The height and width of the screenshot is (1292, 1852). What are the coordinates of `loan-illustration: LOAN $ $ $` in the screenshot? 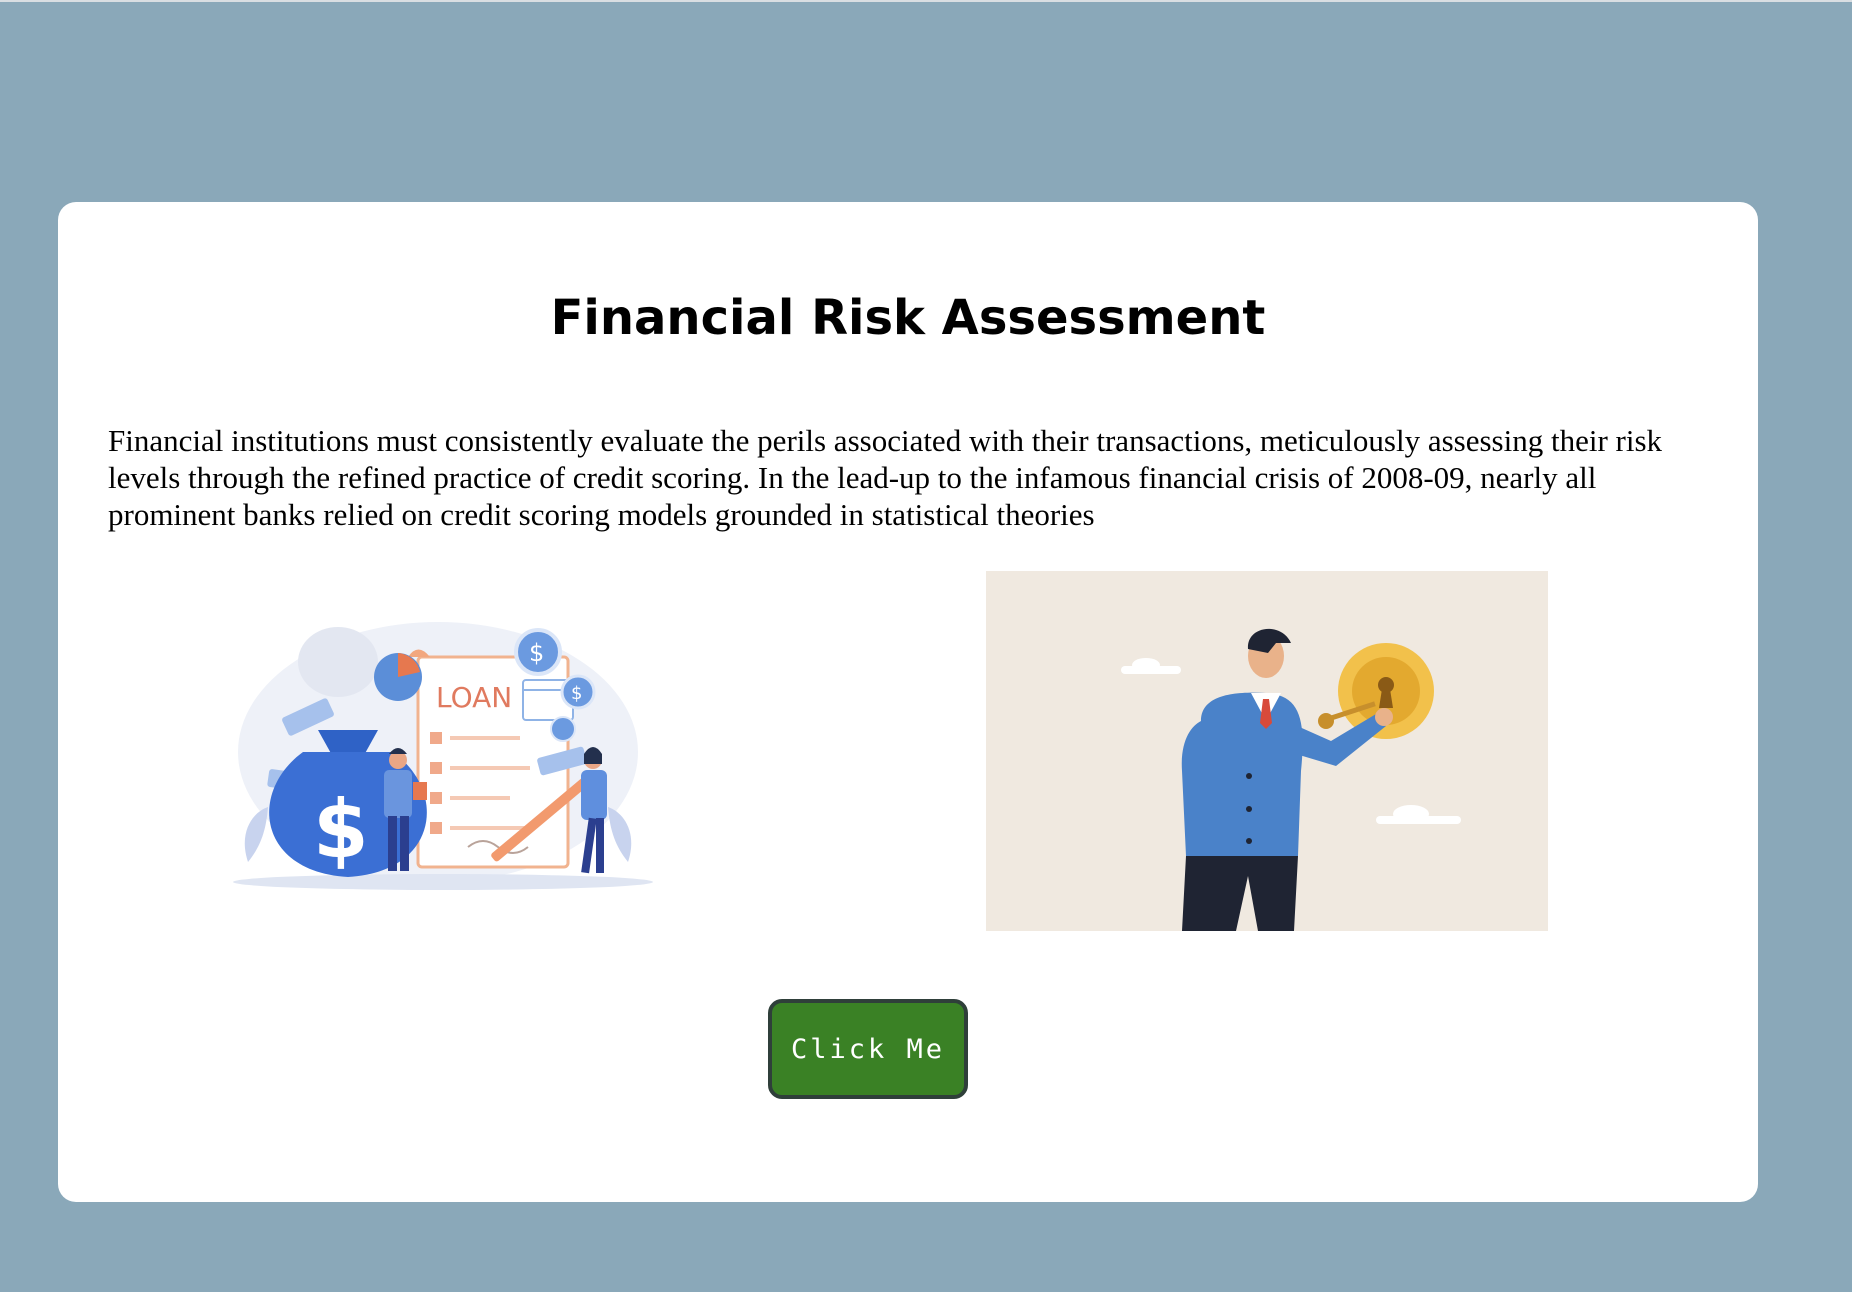 It's located at (443, 756).